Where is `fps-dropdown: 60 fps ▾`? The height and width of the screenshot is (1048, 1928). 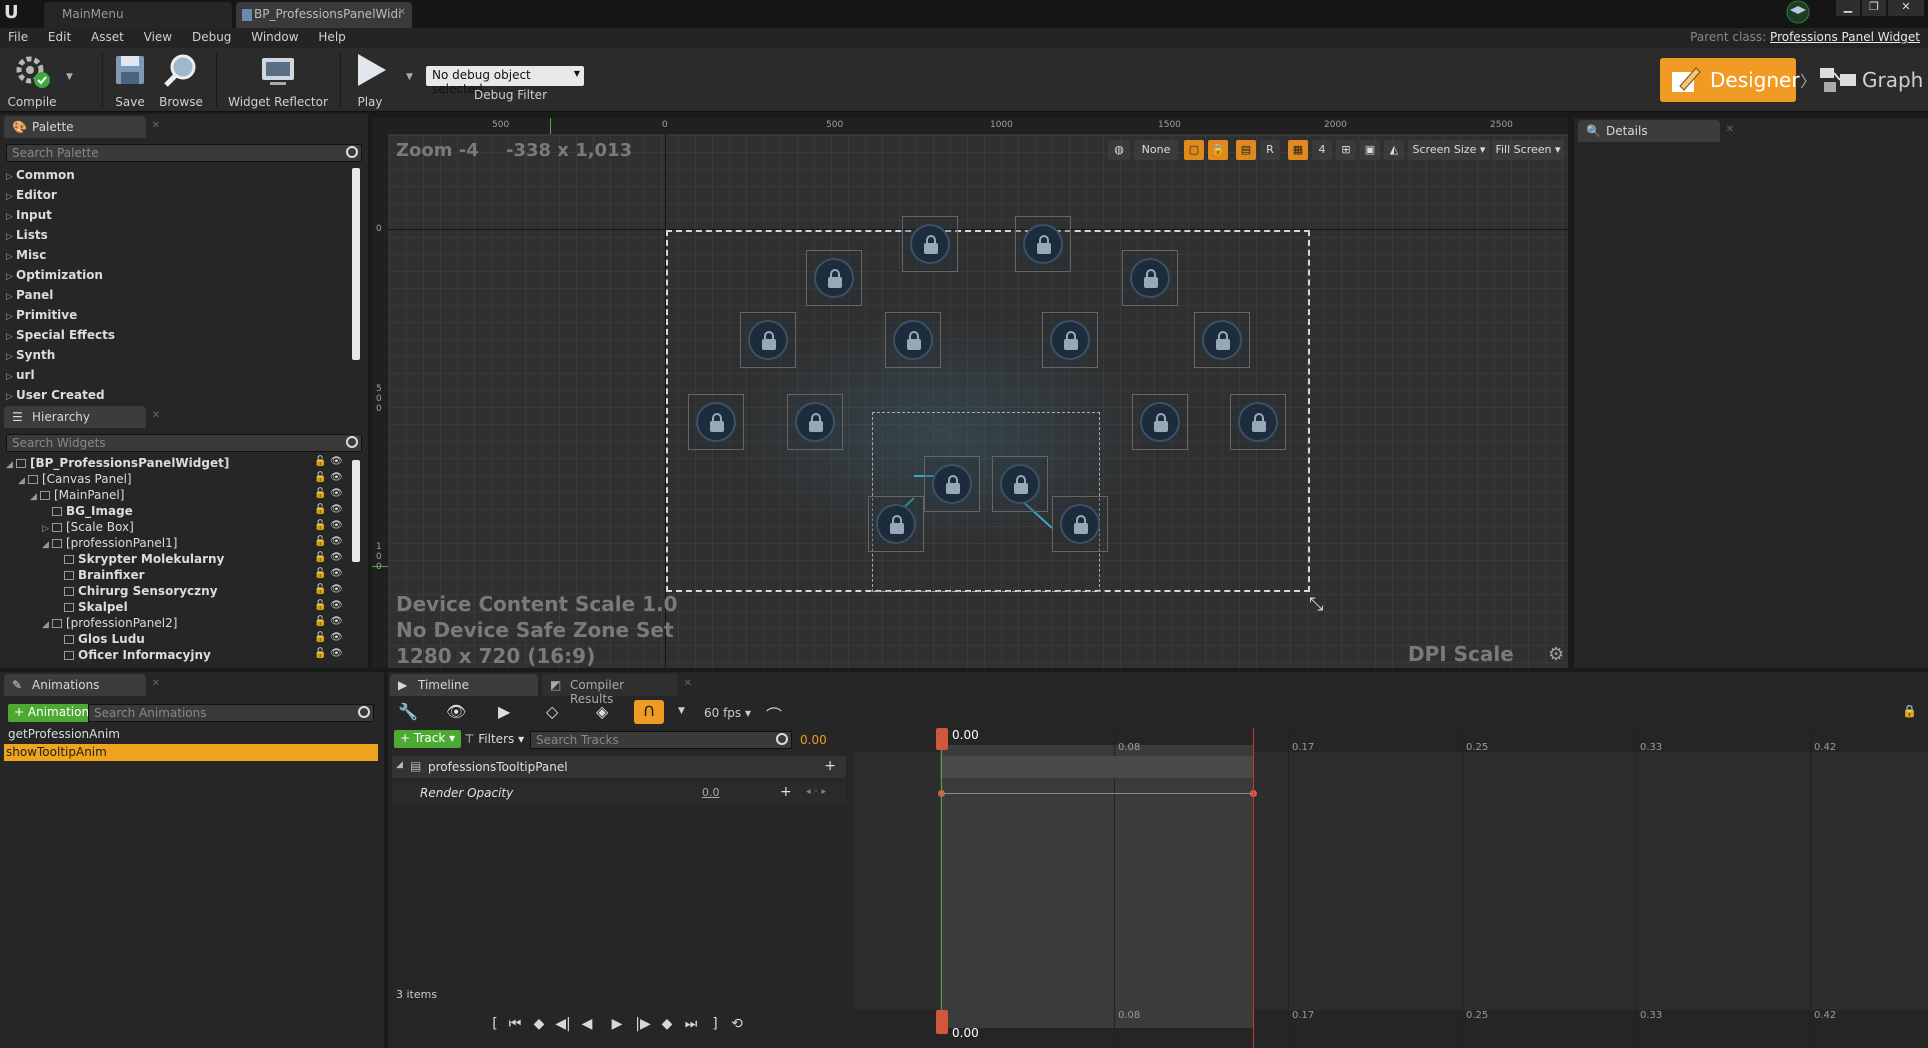 fps-dropdown: 60 fps ▾ is located at coordinates (727, 713).